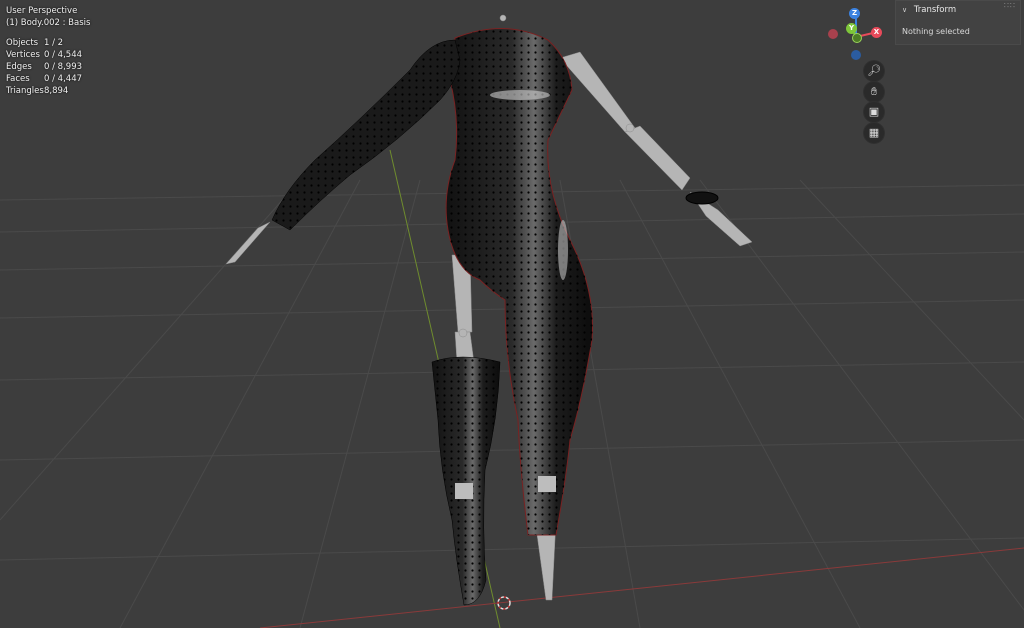  I want to click on zoom-icon: 🔎︎, so click(874, 70).